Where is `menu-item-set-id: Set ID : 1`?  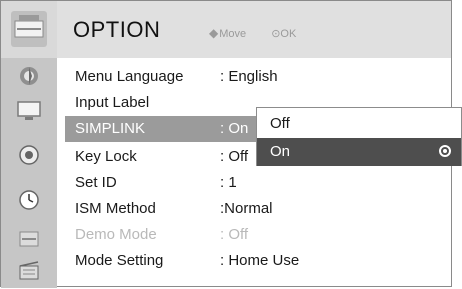 menu-item-set-id: Set ID : 1 is located at coordinates (259, 183).